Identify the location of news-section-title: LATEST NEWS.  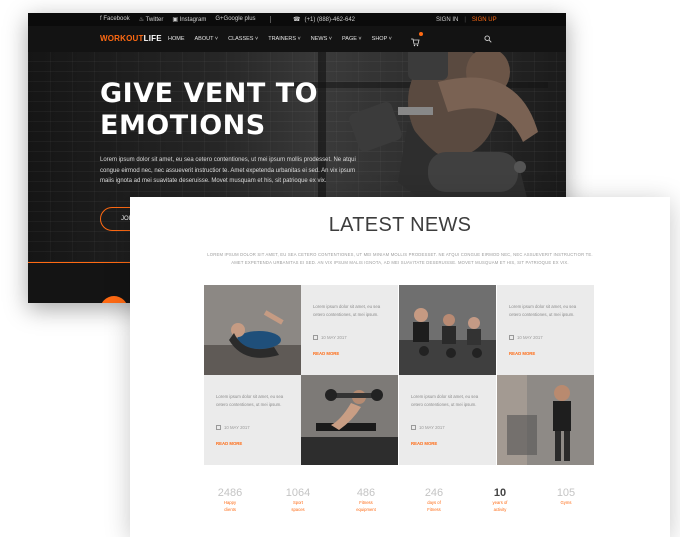
(400, 225).